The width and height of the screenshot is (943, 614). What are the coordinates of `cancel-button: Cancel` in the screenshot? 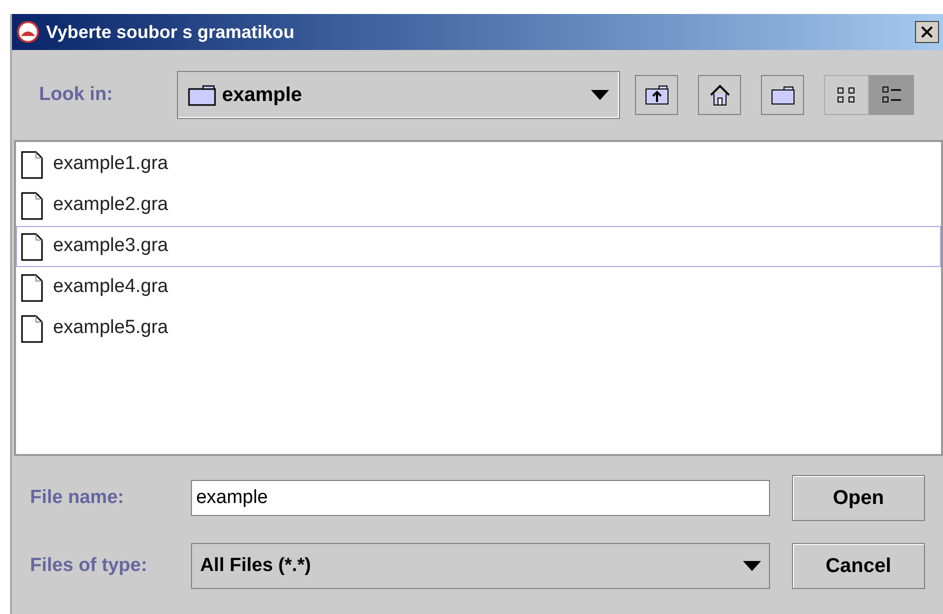 It's located at (859, 566).